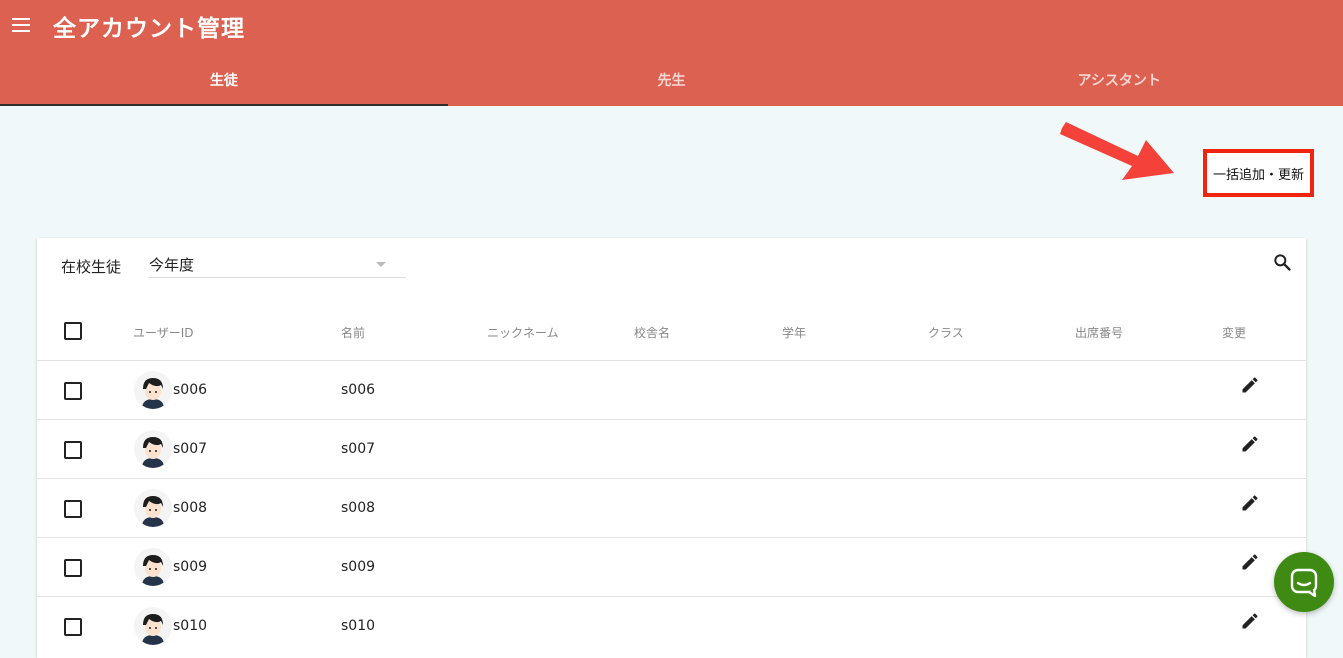 The image size is (1343, 658). What do you see at coordinates (1234, 333) in the screenshot?
I see `column-header-edit: 変更` at bounding box center [1234, 333].